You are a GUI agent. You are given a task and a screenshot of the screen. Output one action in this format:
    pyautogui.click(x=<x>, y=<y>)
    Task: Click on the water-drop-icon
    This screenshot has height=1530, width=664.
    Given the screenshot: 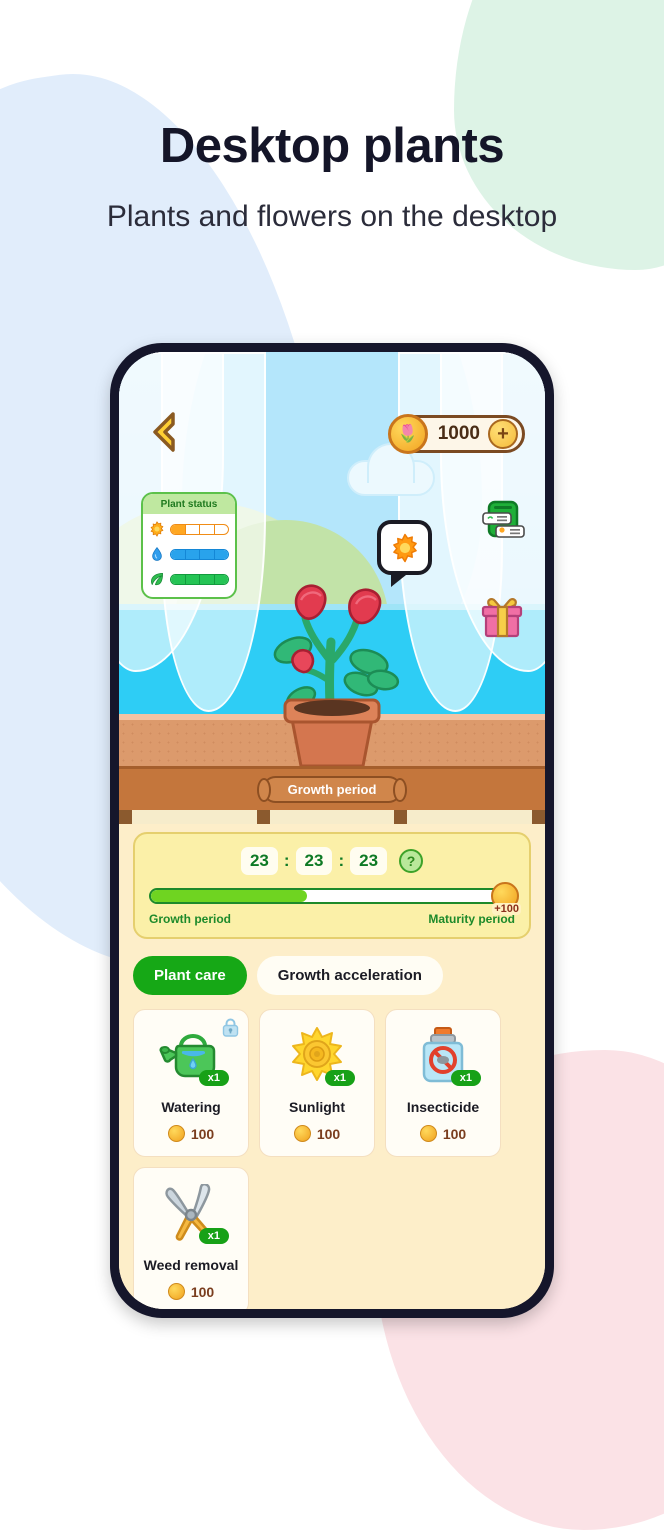 What is the action you would take?
    pyautogui.click(x=157, y=553)
    